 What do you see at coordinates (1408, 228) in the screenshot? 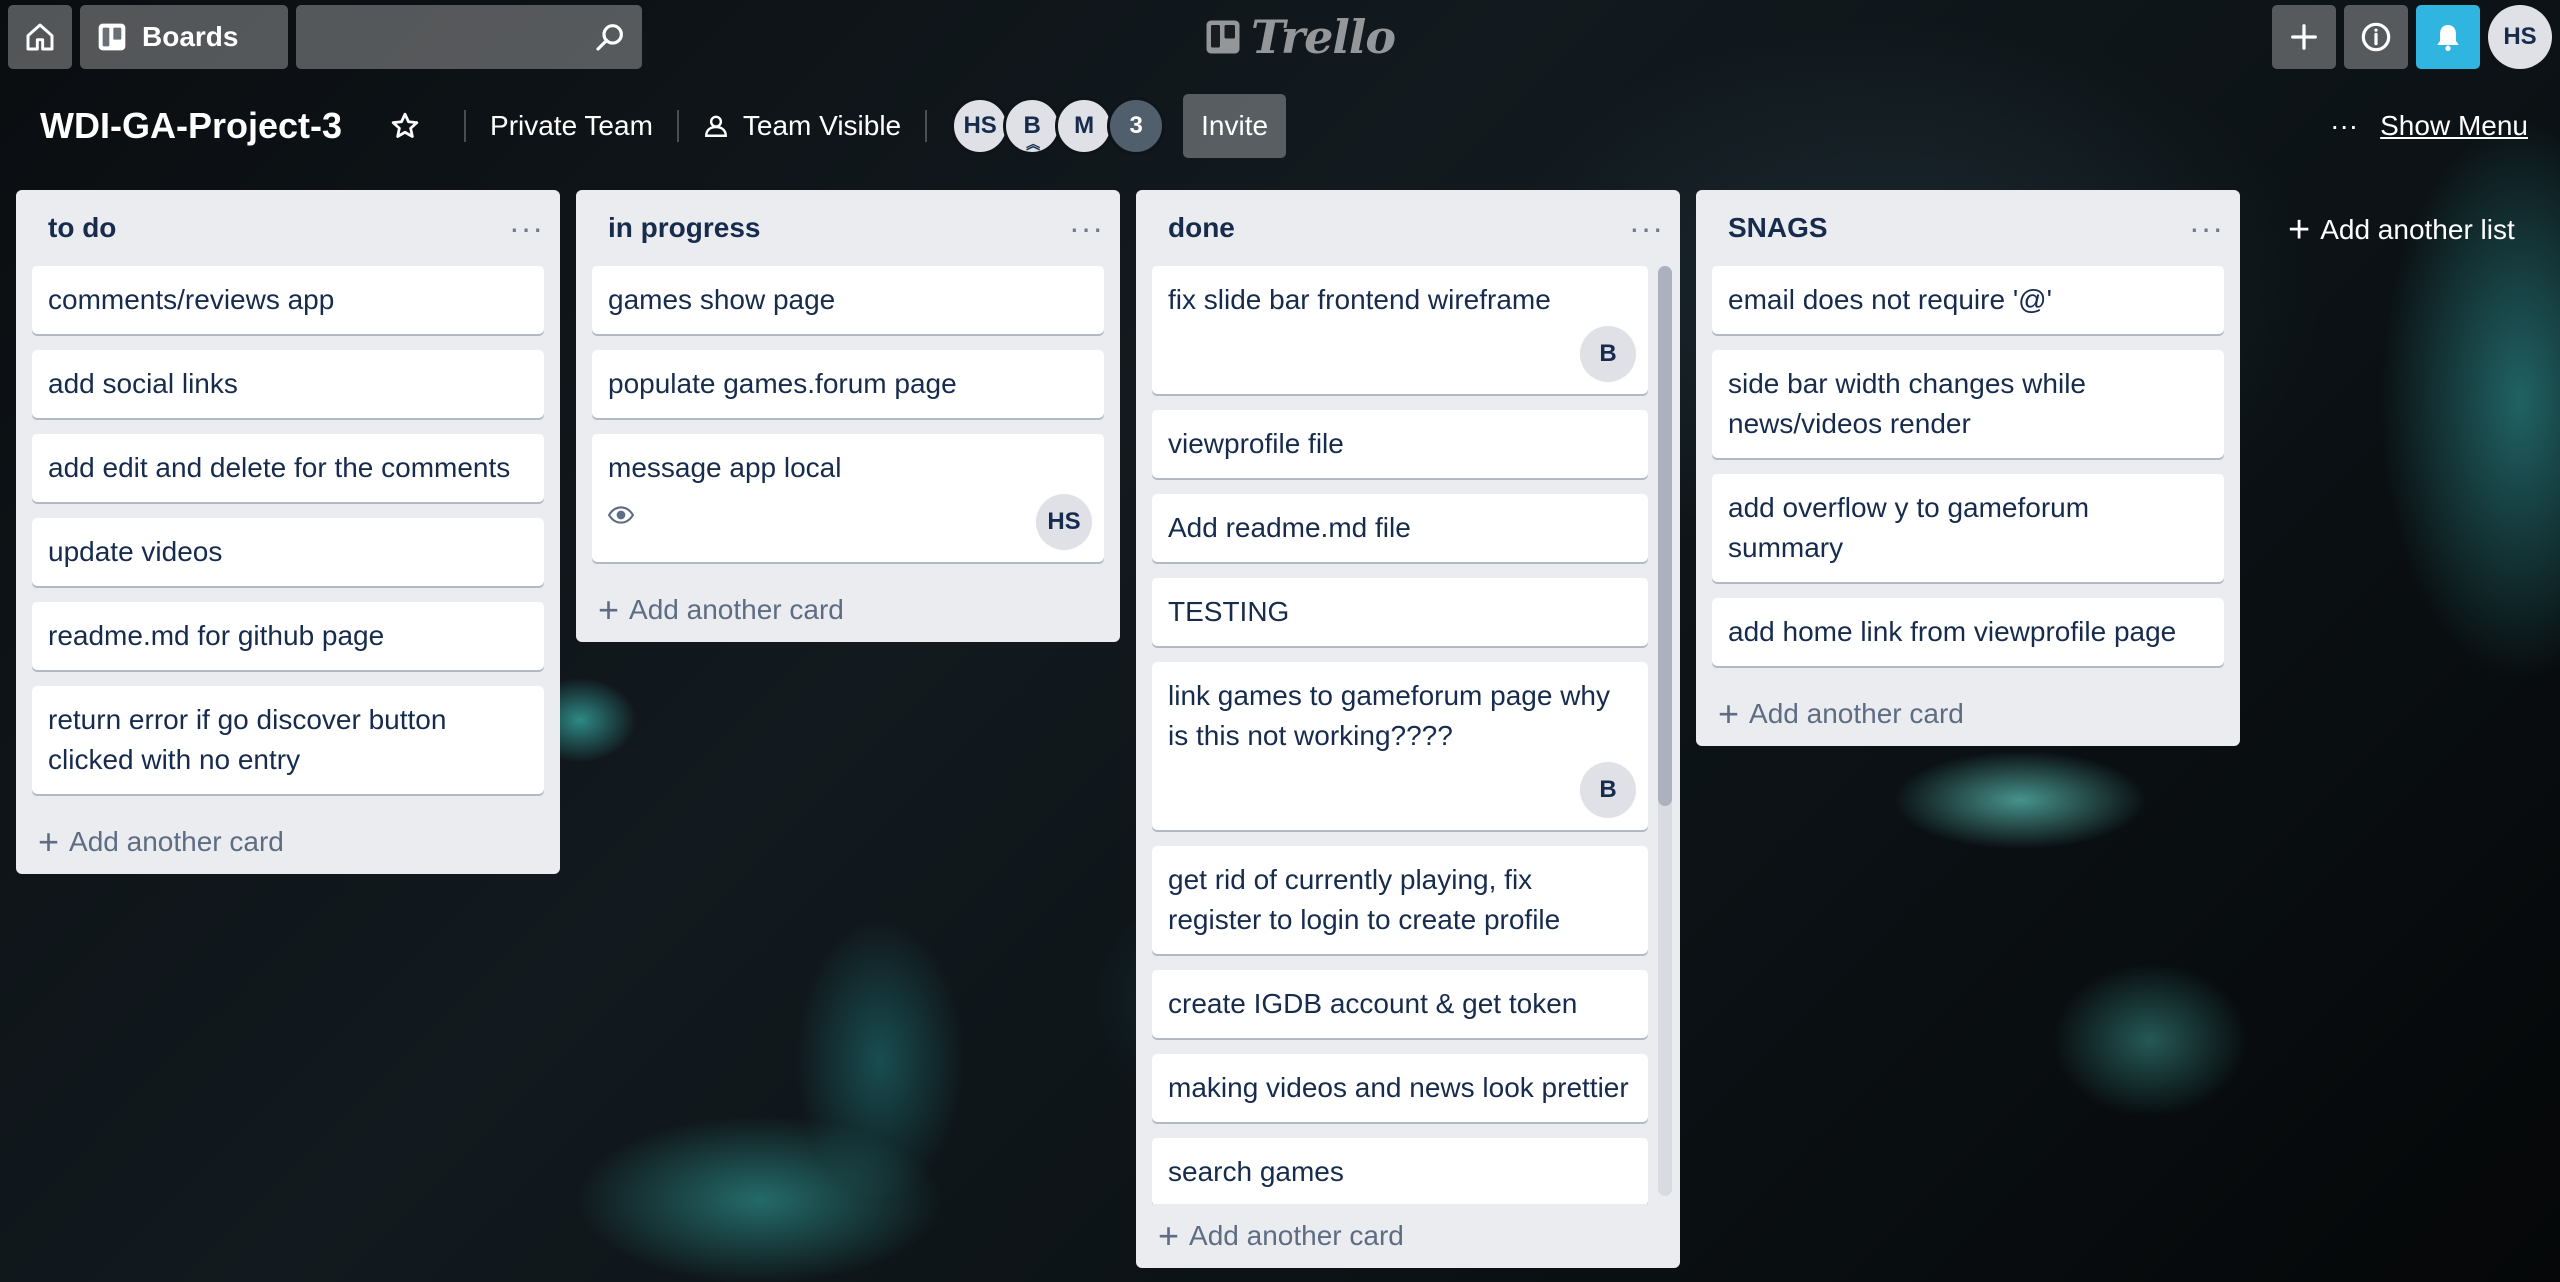
I see `list-header: done ···` at bounding box center [1408, 228].